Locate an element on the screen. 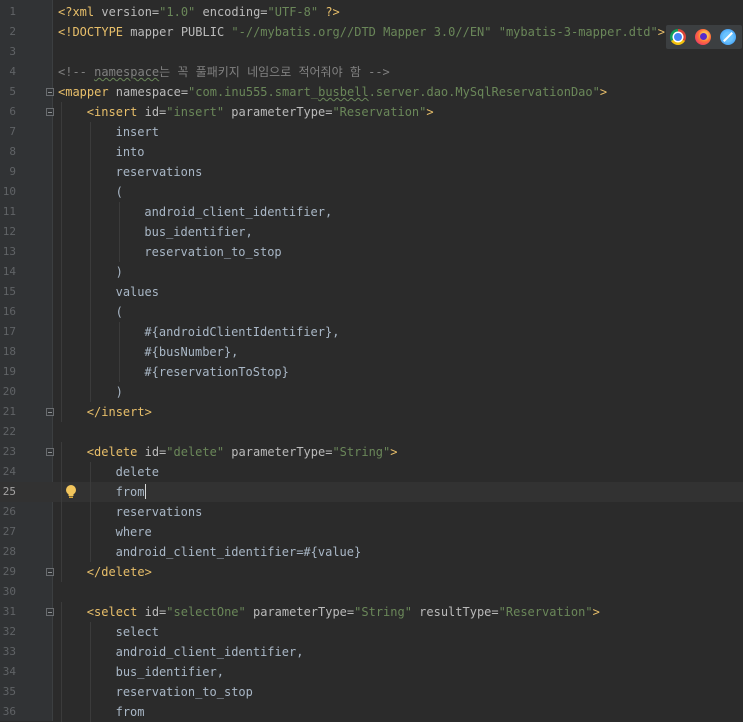 Image resolution: width=743 pixels, height=722 pixels. line-number: 17 is located at coordinates (9, 331).